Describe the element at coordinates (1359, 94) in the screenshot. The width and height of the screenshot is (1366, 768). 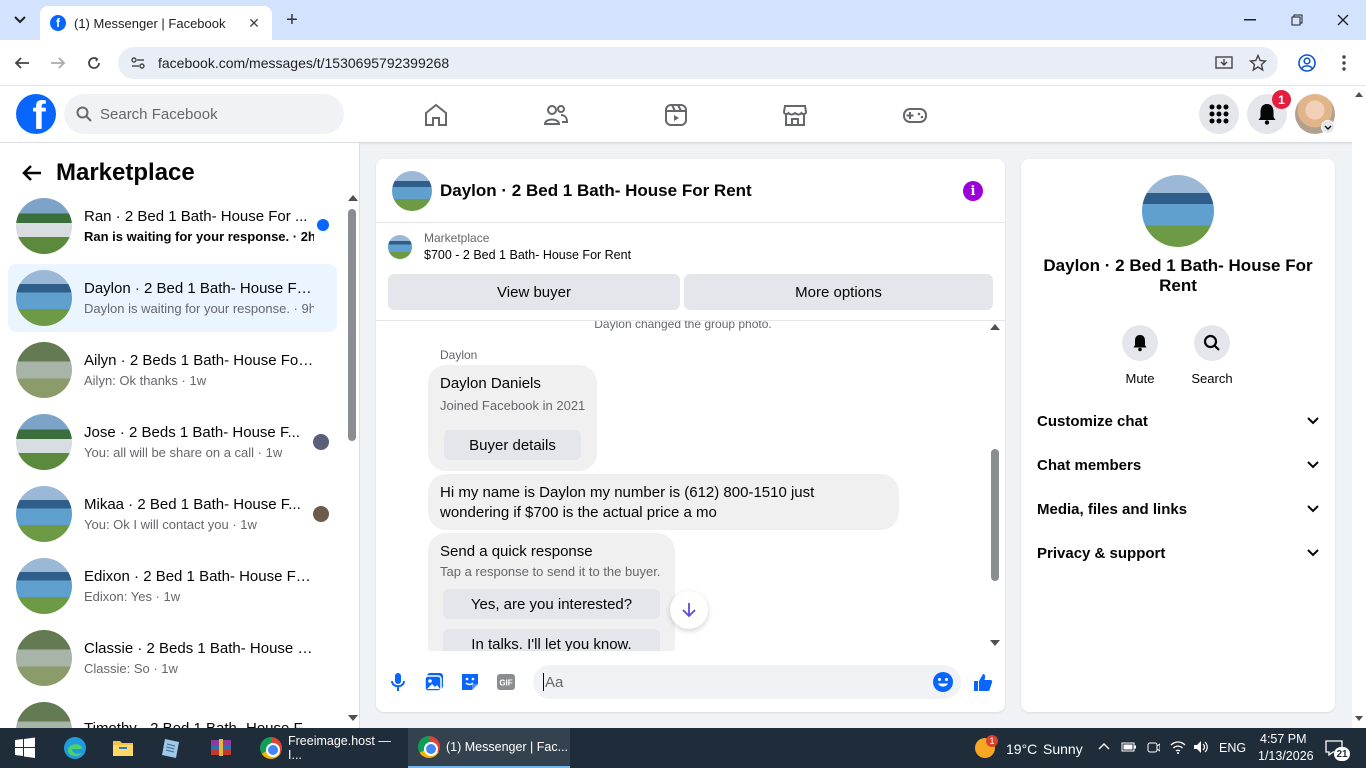
I see `page-scroll-up-icon` at that location.